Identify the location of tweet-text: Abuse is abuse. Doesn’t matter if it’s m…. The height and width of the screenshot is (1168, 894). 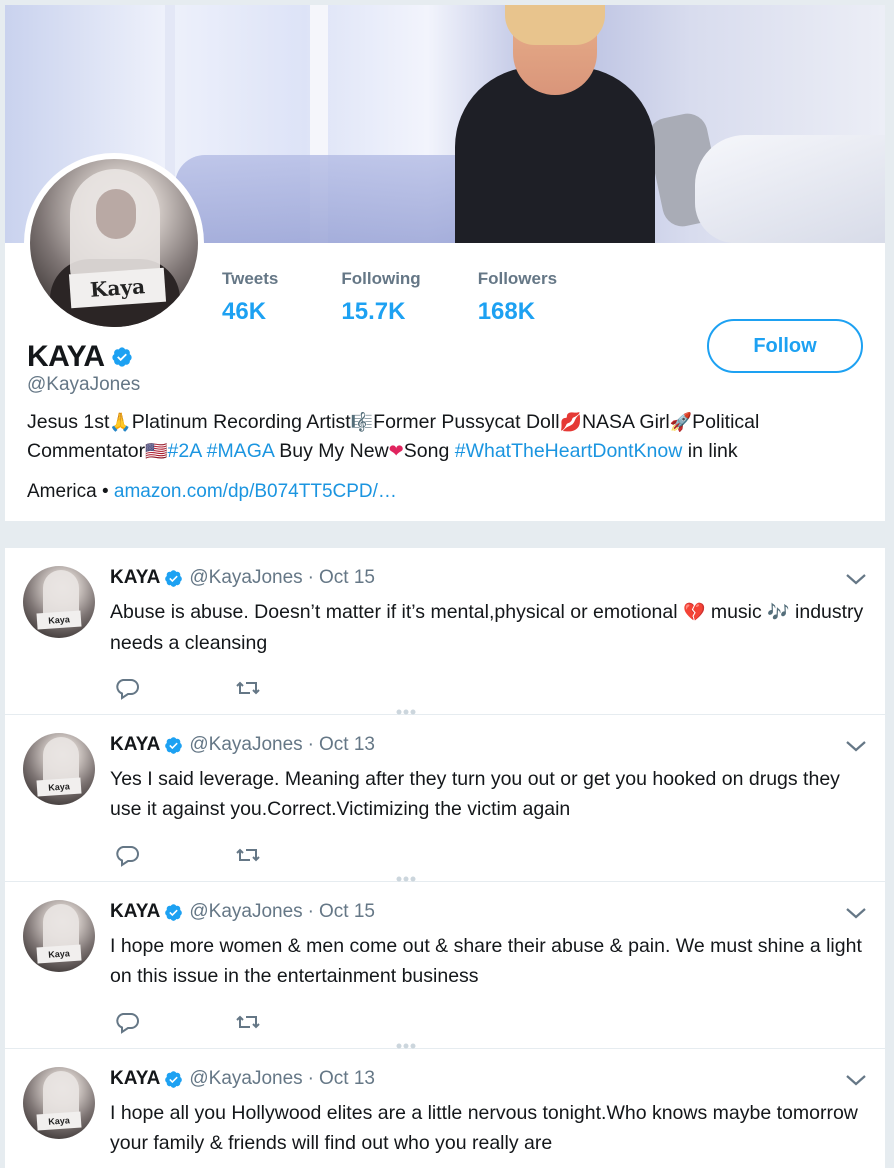
(490, 627).